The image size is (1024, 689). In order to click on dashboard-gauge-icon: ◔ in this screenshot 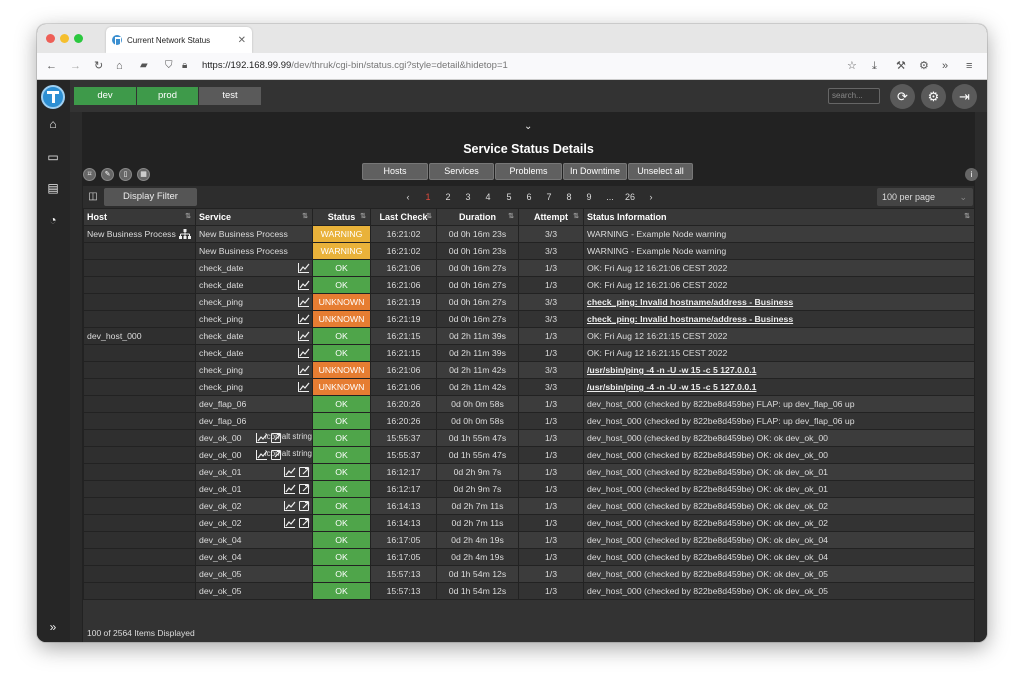, I will do `click(53, 220)`.